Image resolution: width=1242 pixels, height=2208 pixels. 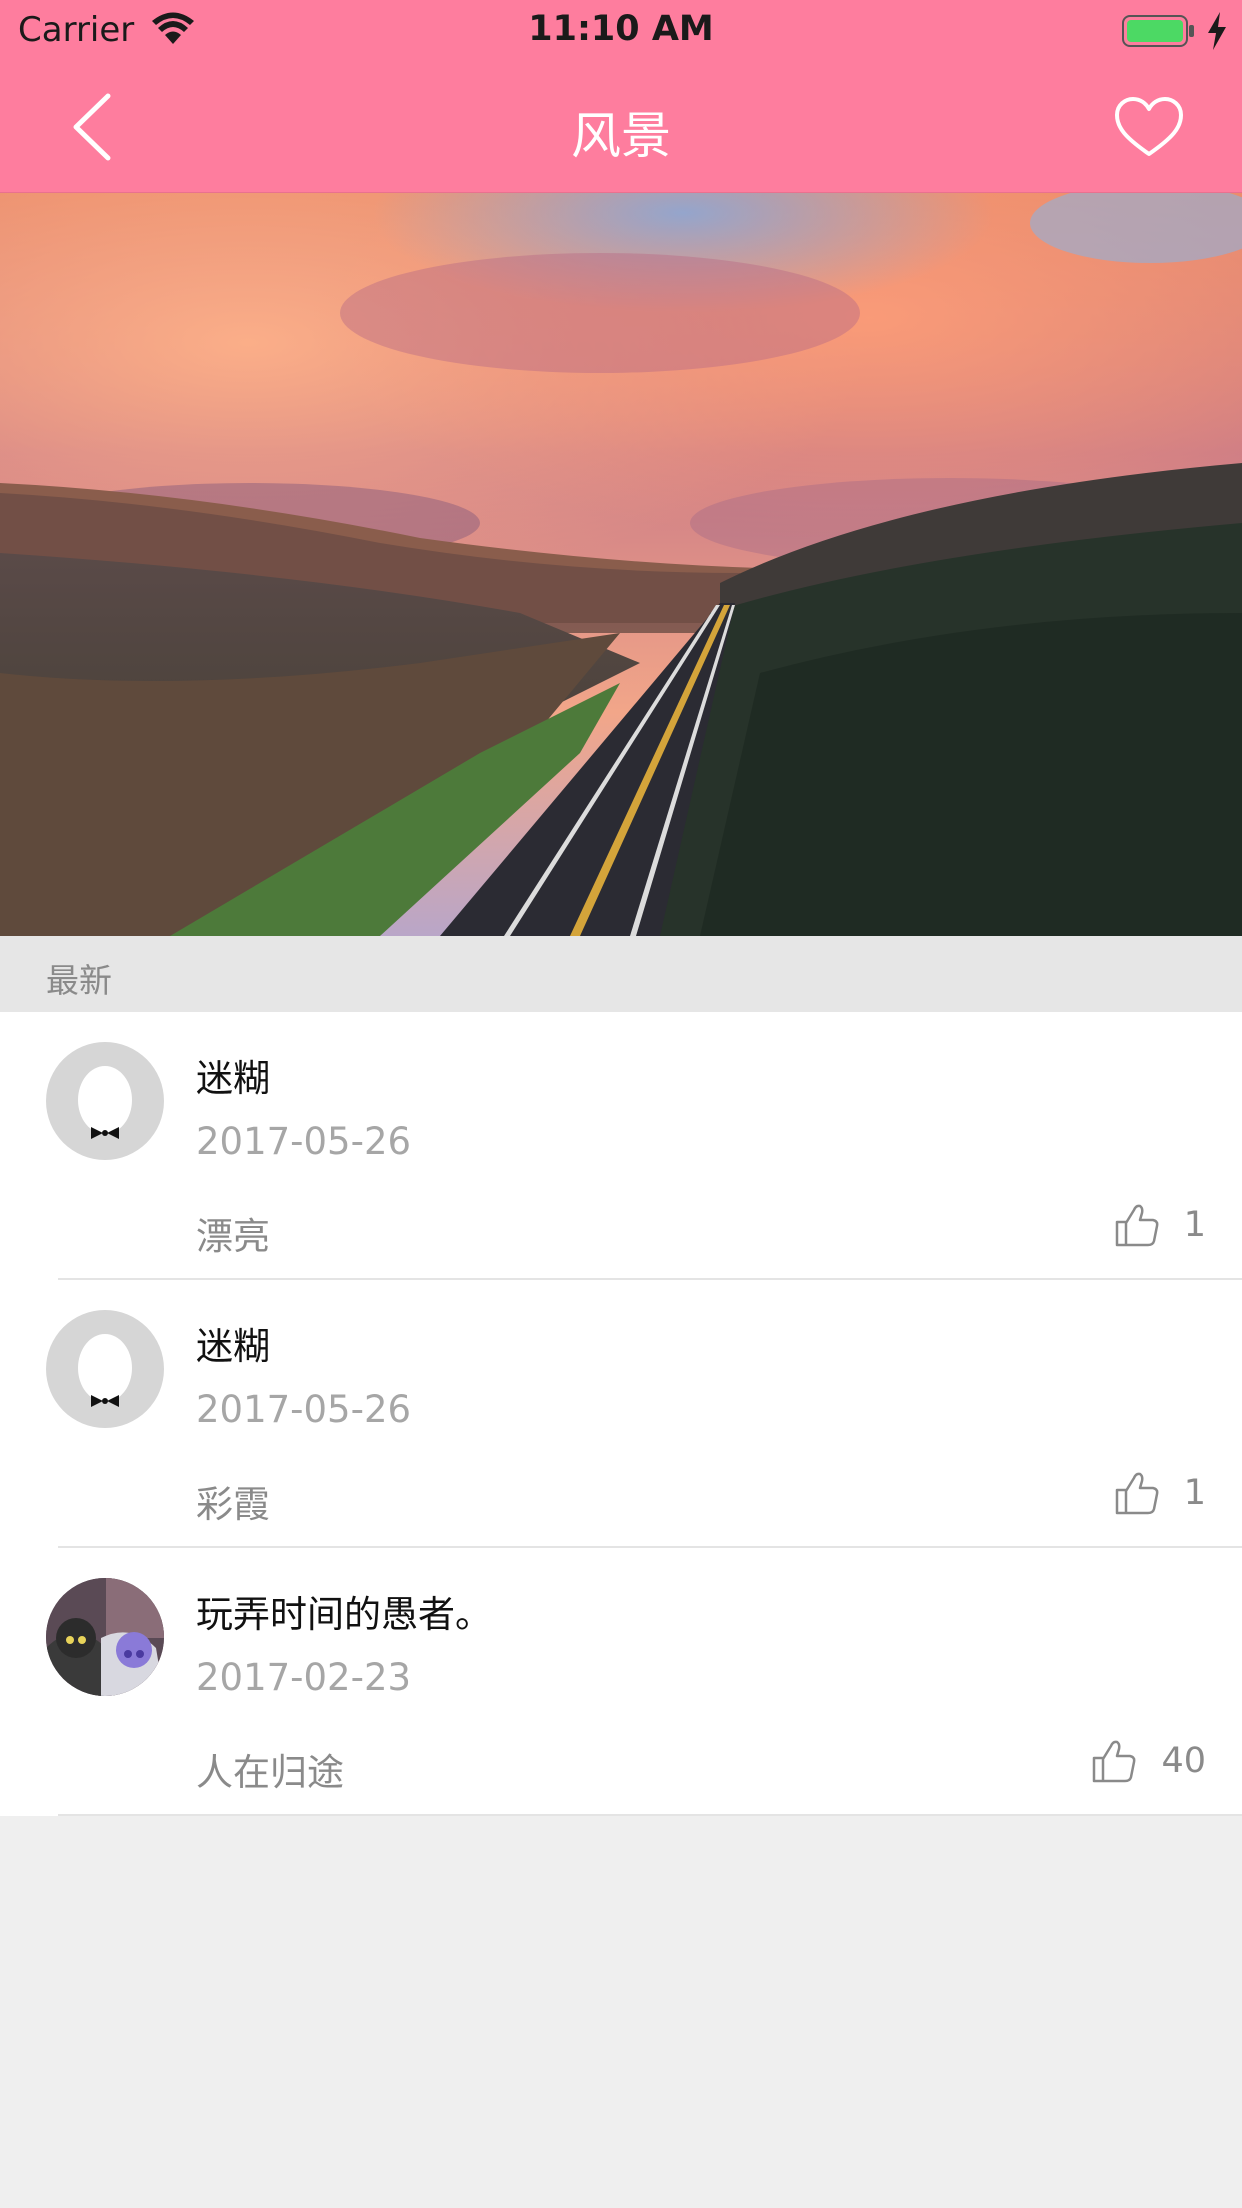 I want to click on status-bar: Carrier 11:10 AM, so click(x=621, y=30).